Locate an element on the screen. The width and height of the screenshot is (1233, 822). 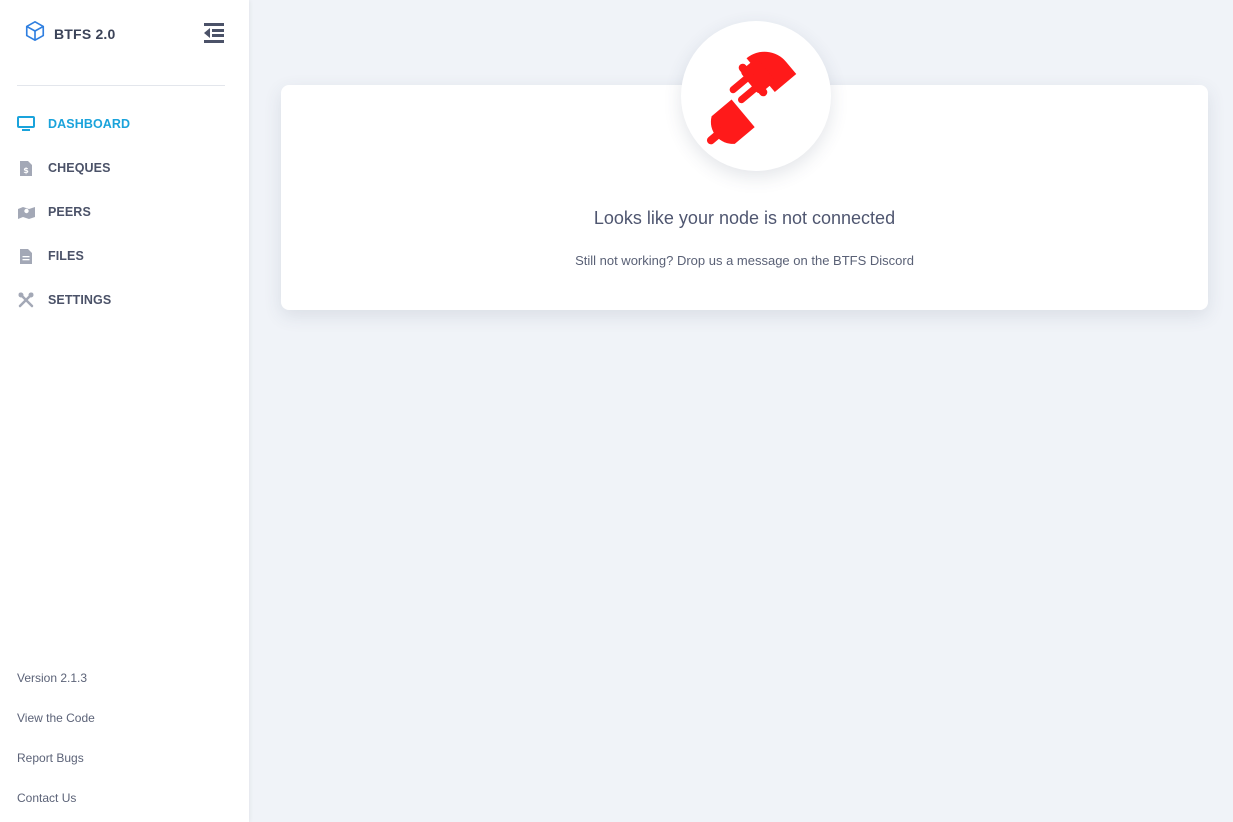
sidebar-item-label: DASHBOARD is located at coordinates (89, 124).